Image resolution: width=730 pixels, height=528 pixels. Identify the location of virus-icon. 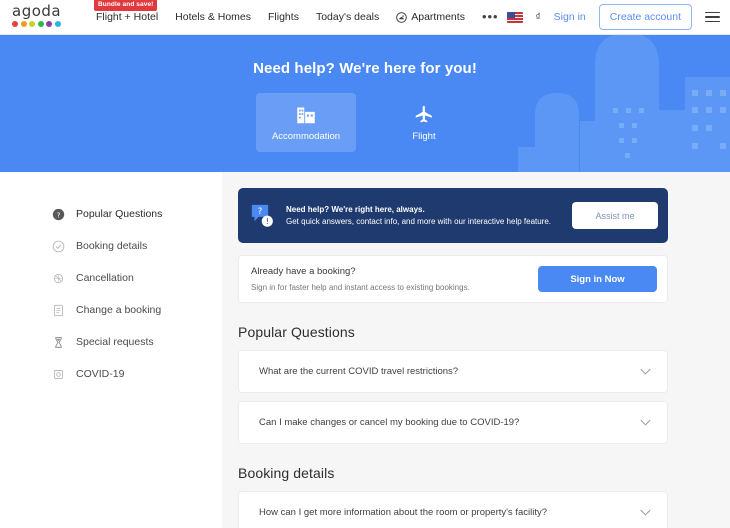
(58, 374).